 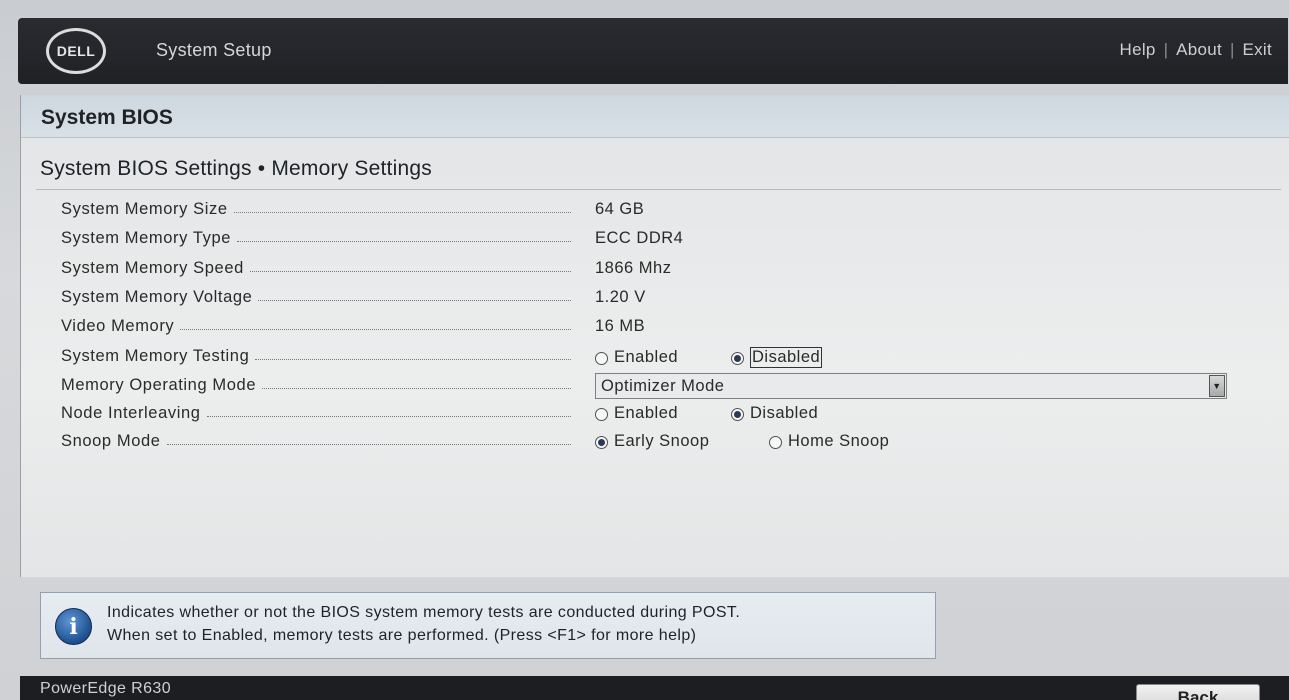 I want to click on node-interleaving-disabled-radio: Disabled, so click(x=774, y=413).